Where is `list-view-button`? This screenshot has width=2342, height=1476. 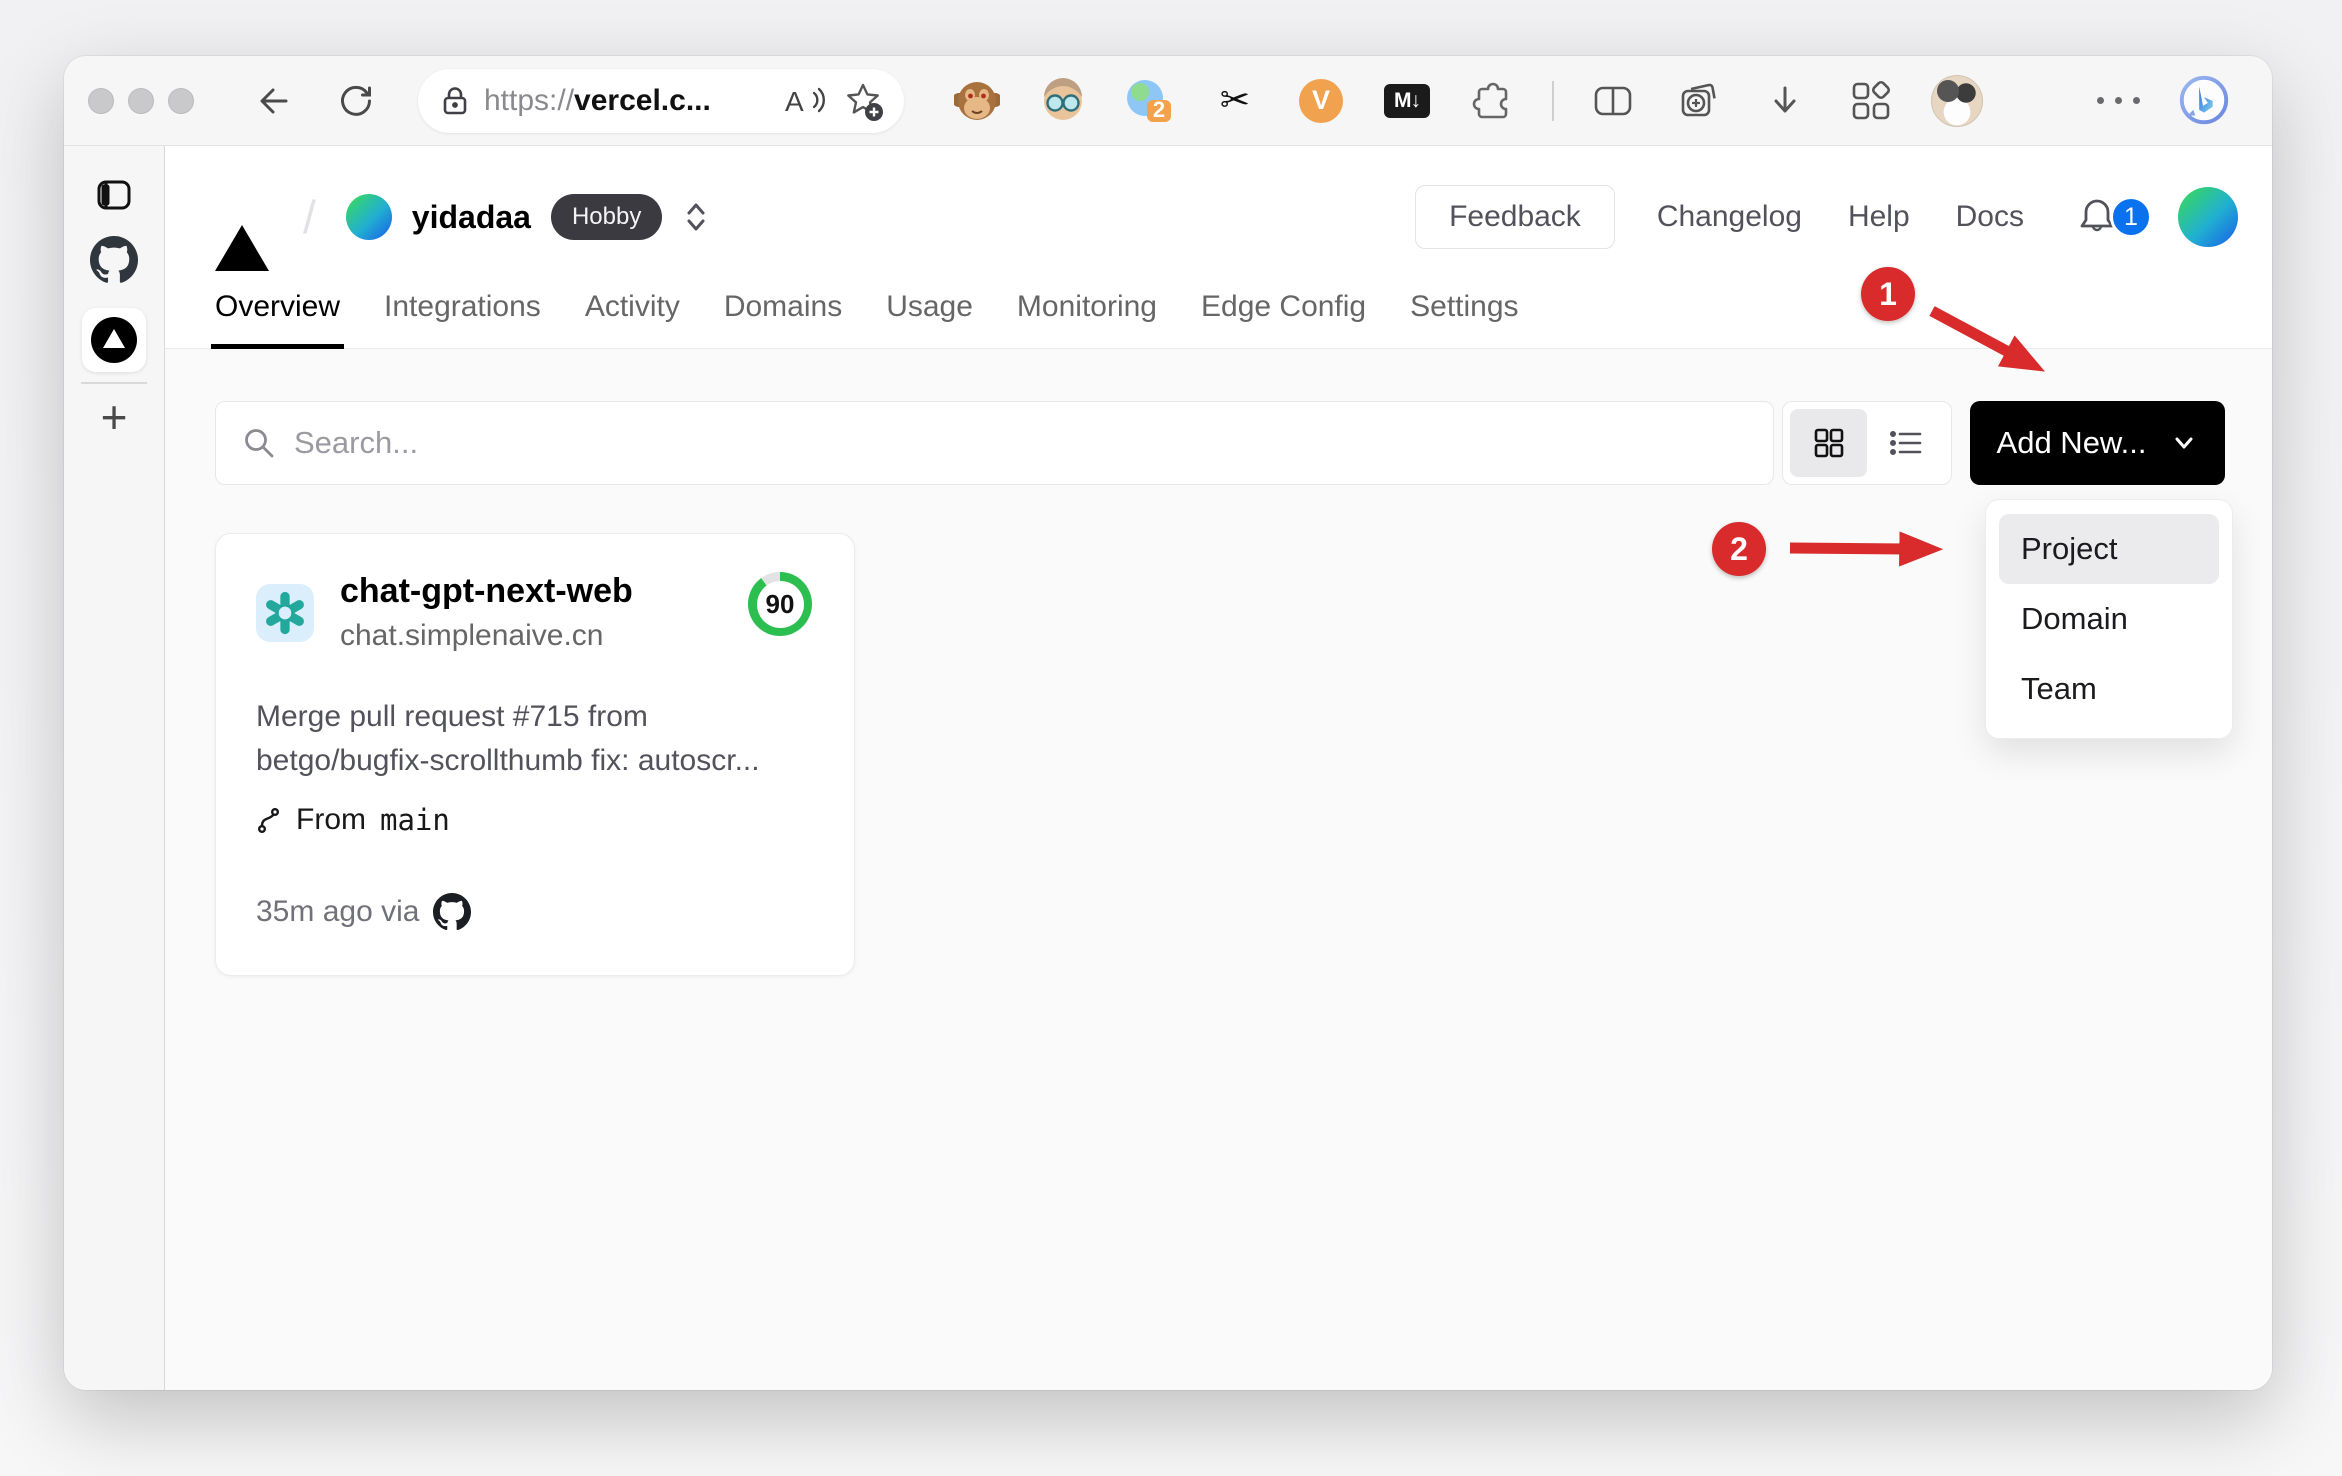 list-view-button is located at coordinates (1905, 443).